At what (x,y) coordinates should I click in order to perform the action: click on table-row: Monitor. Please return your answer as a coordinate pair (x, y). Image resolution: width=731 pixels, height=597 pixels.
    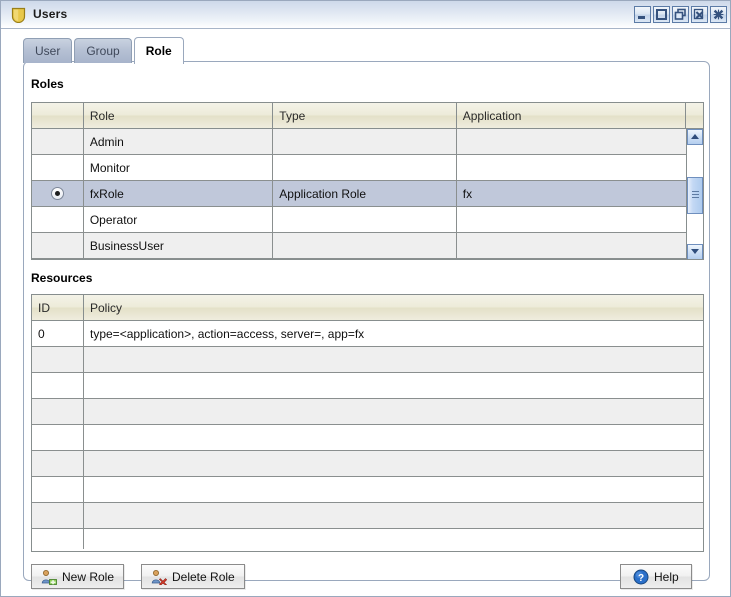
    Looking at the image, I should click on (367, 168).